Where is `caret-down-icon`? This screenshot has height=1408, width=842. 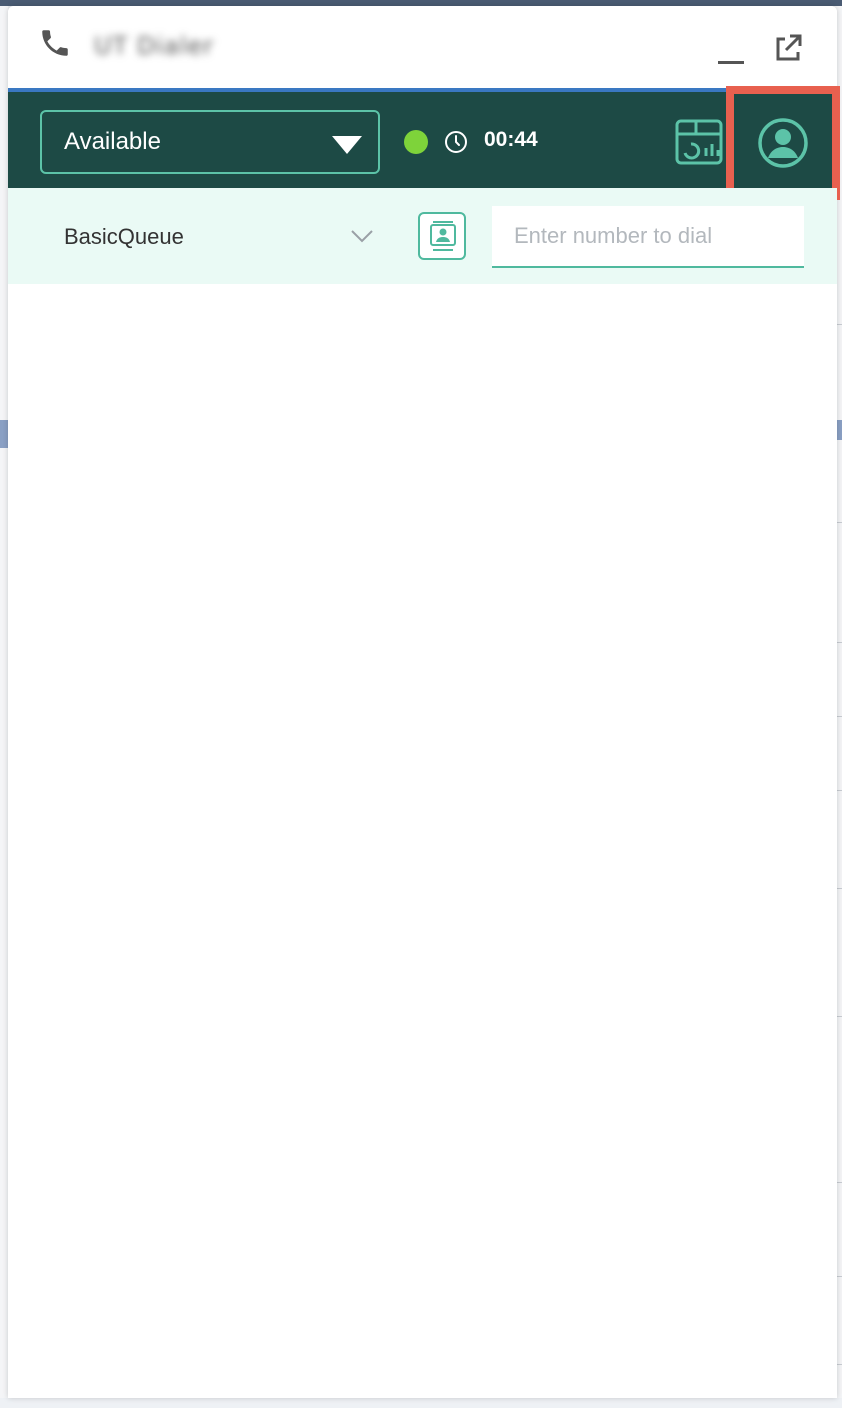
caret-down-icon is located at coordinates (347, 145).